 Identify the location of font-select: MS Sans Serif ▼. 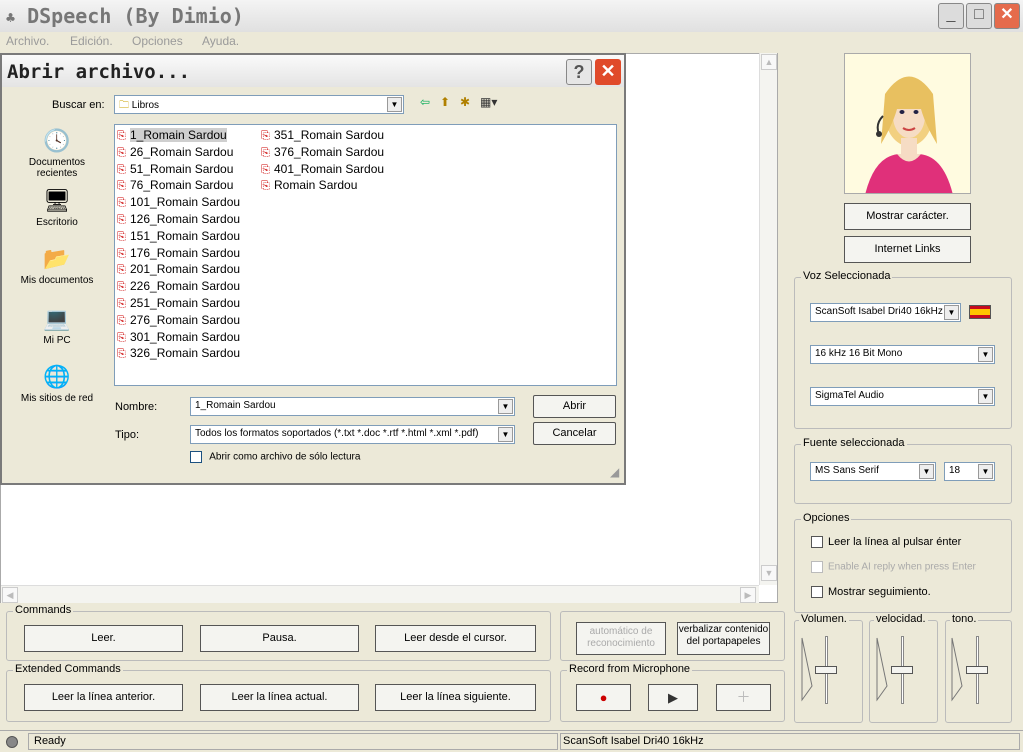
(873, 471).